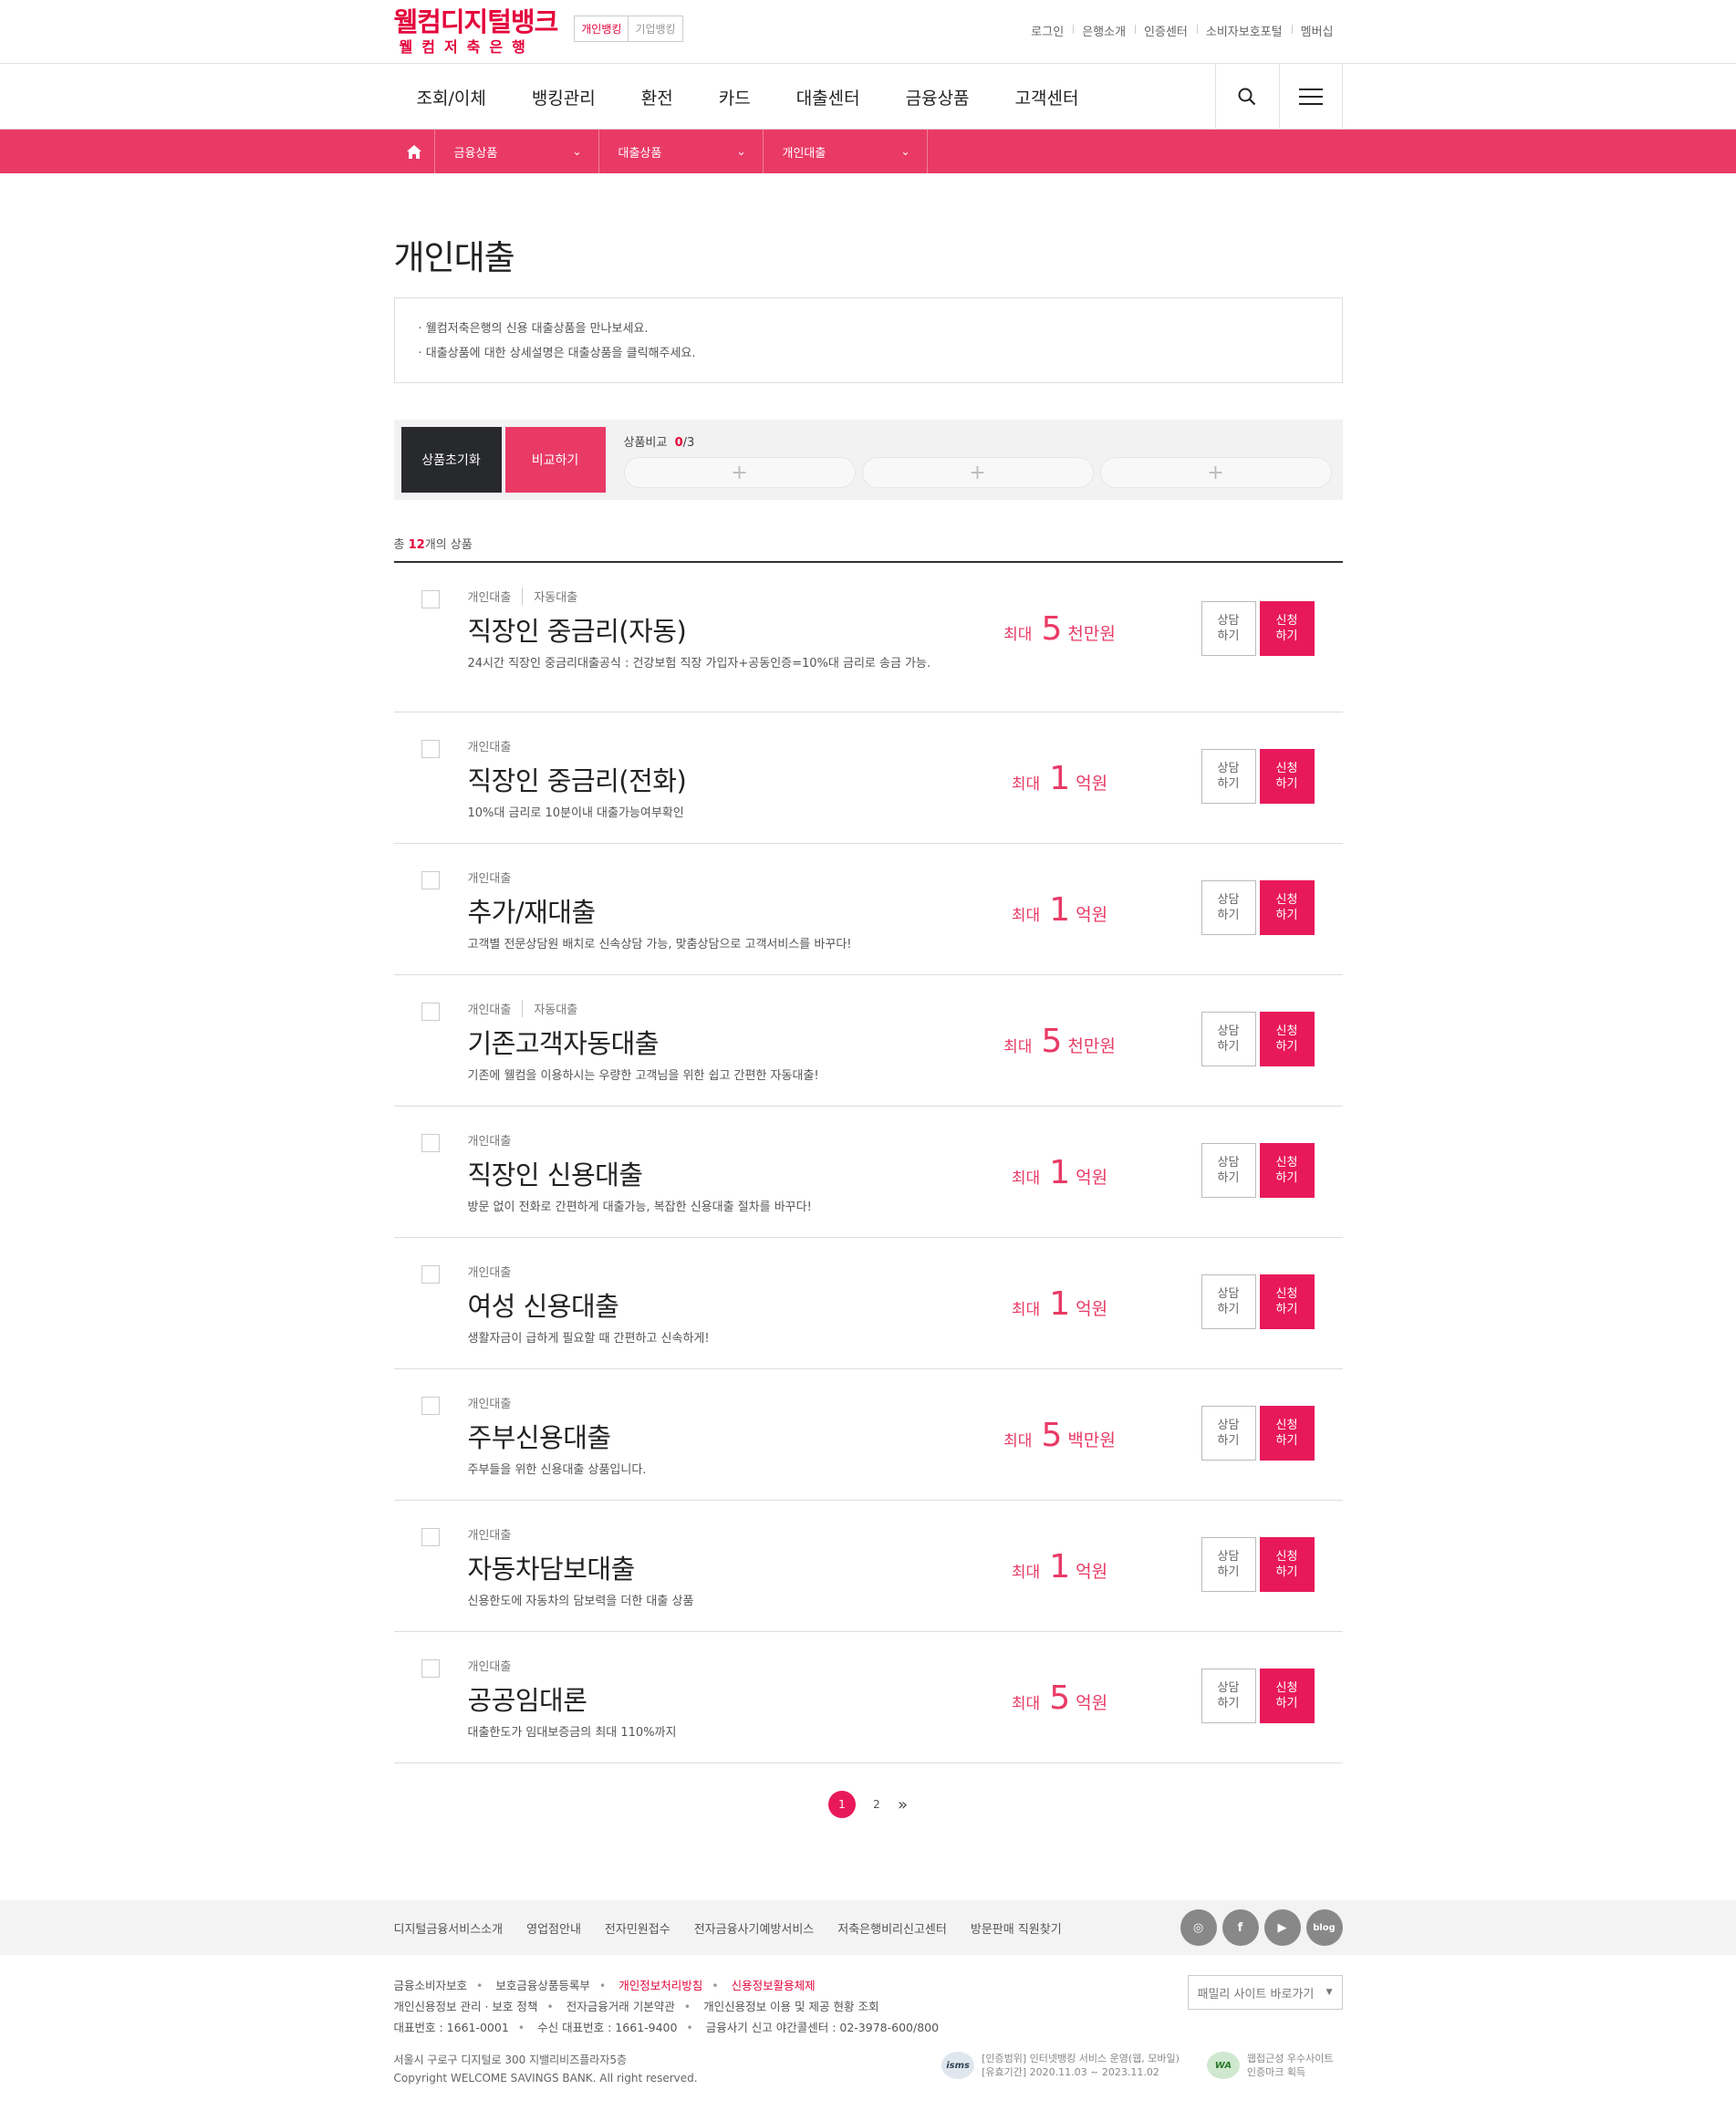 This screenshot has width=1736, height=2121. What do you see at coordinates (1060, 1567) in the screenshot?
I see `product-max-amount: 최대 1 억원` at bounding box center [1060, 1567].